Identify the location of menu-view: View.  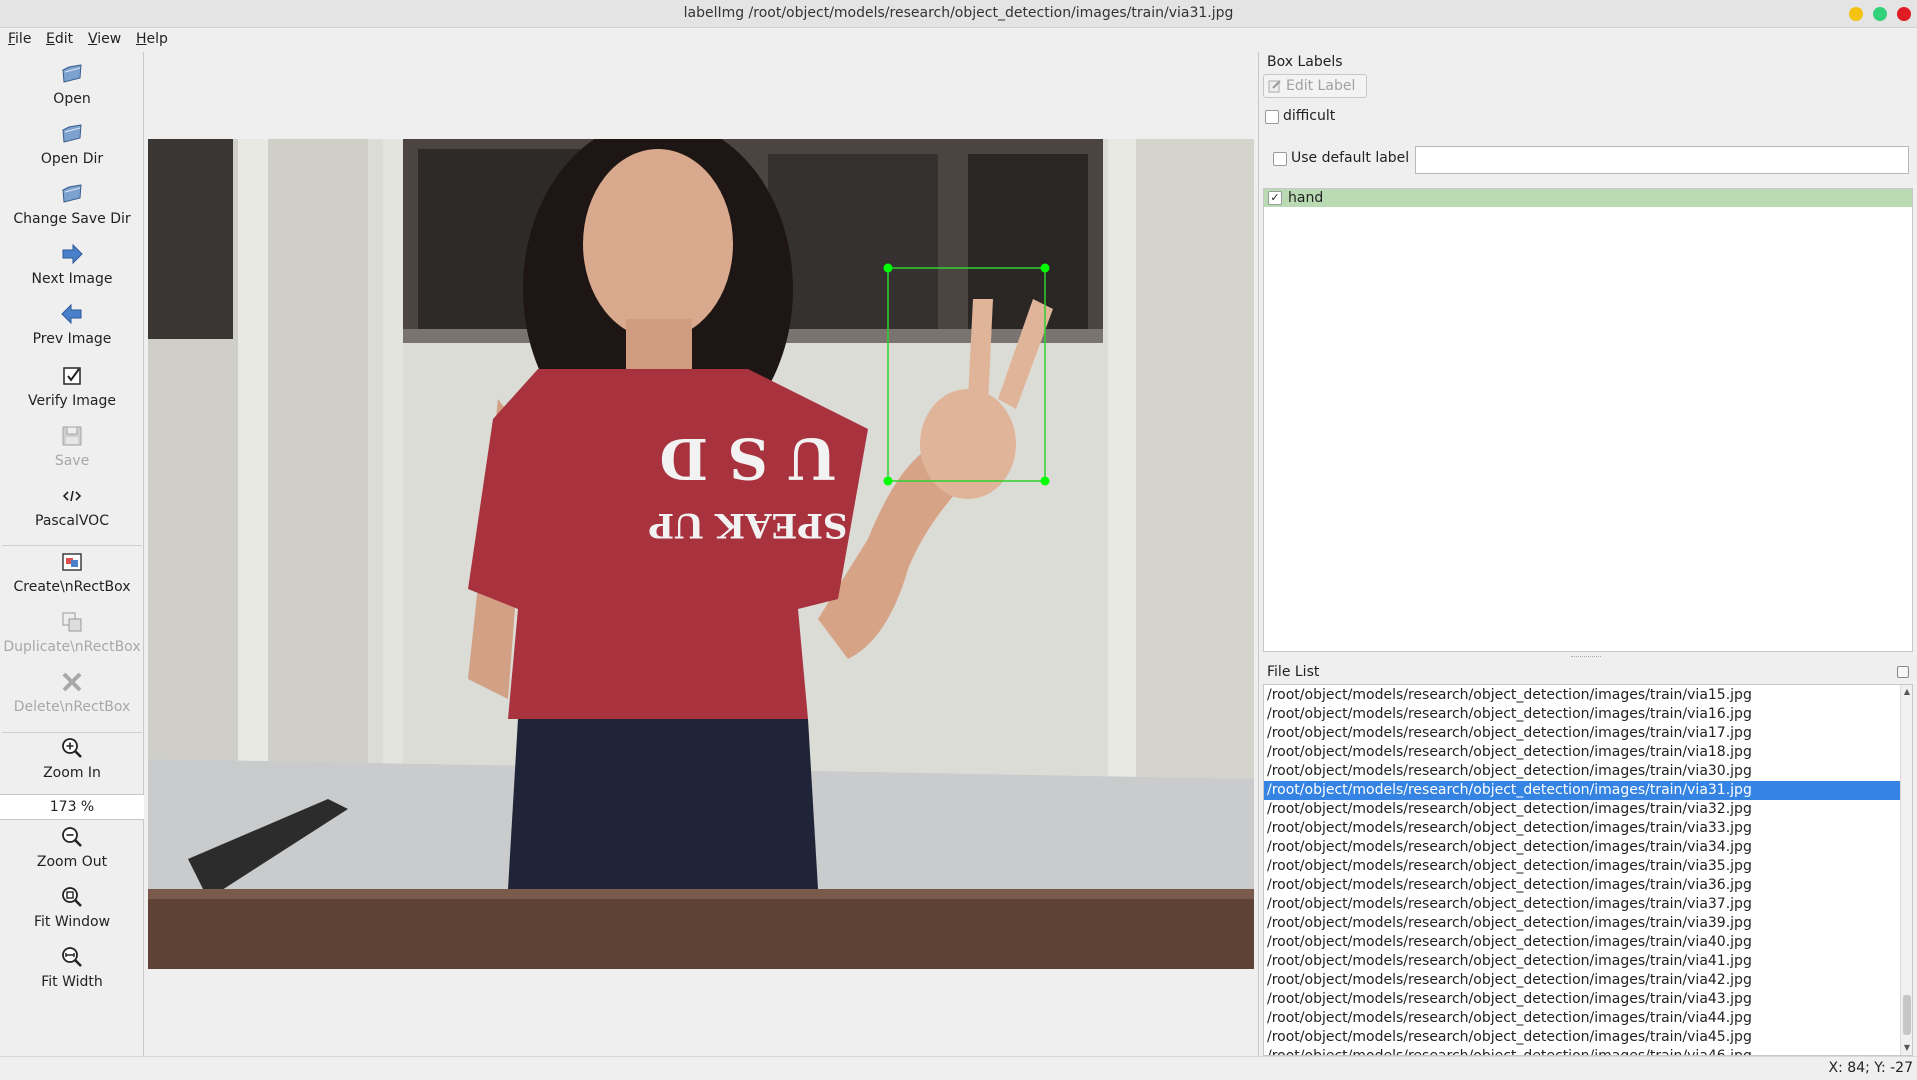
(104, 39).